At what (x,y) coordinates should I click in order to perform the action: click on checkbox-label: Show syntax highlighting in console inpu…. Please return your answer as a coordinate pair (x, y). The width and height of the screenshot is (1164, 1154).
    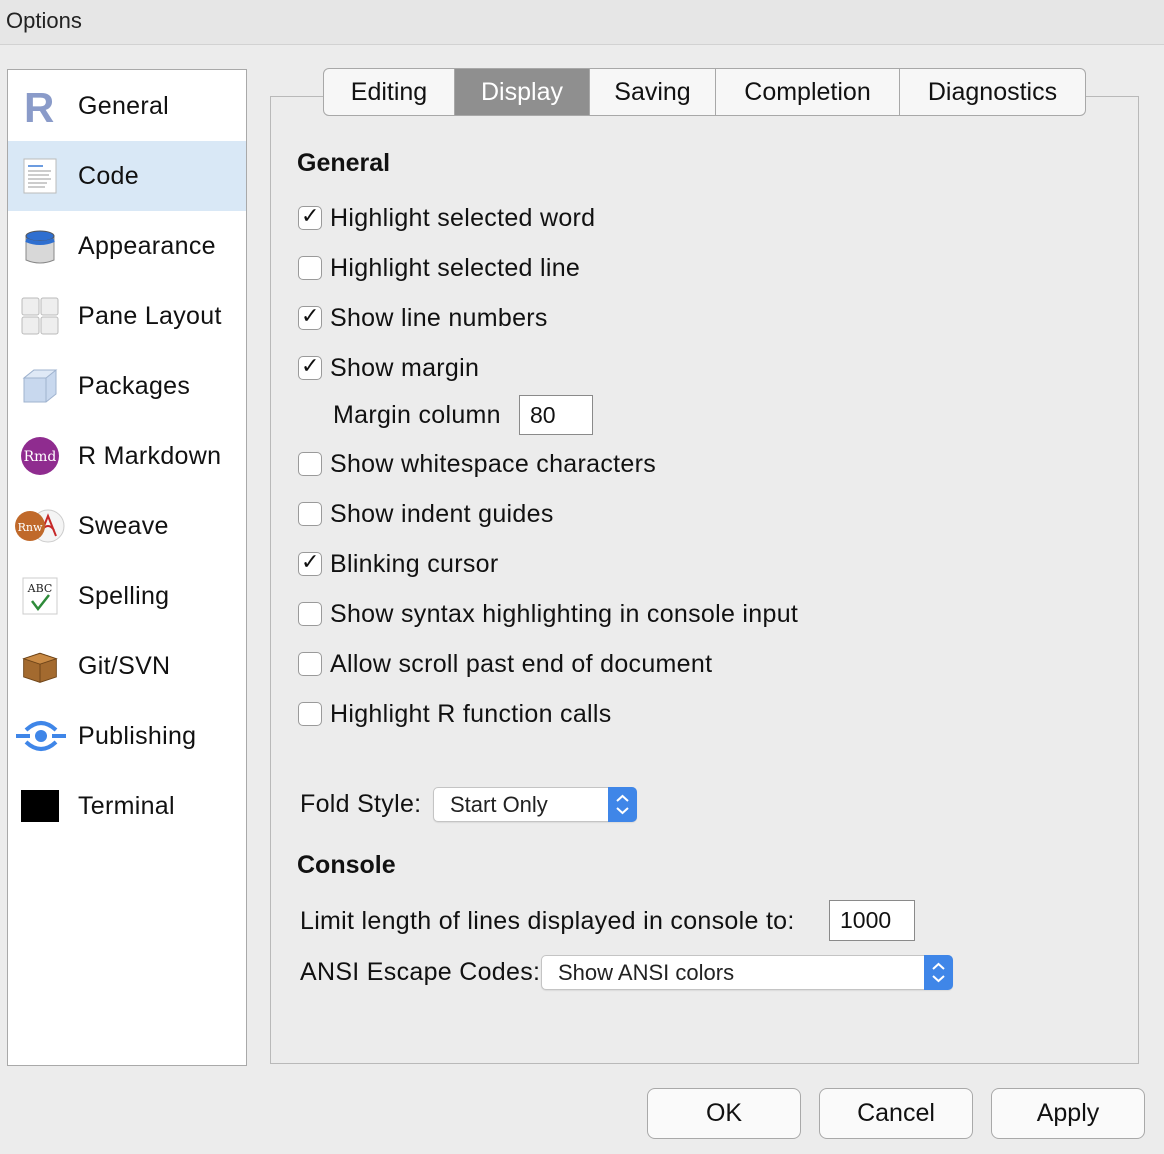
    Looking at the image, I should click on (564, 613).